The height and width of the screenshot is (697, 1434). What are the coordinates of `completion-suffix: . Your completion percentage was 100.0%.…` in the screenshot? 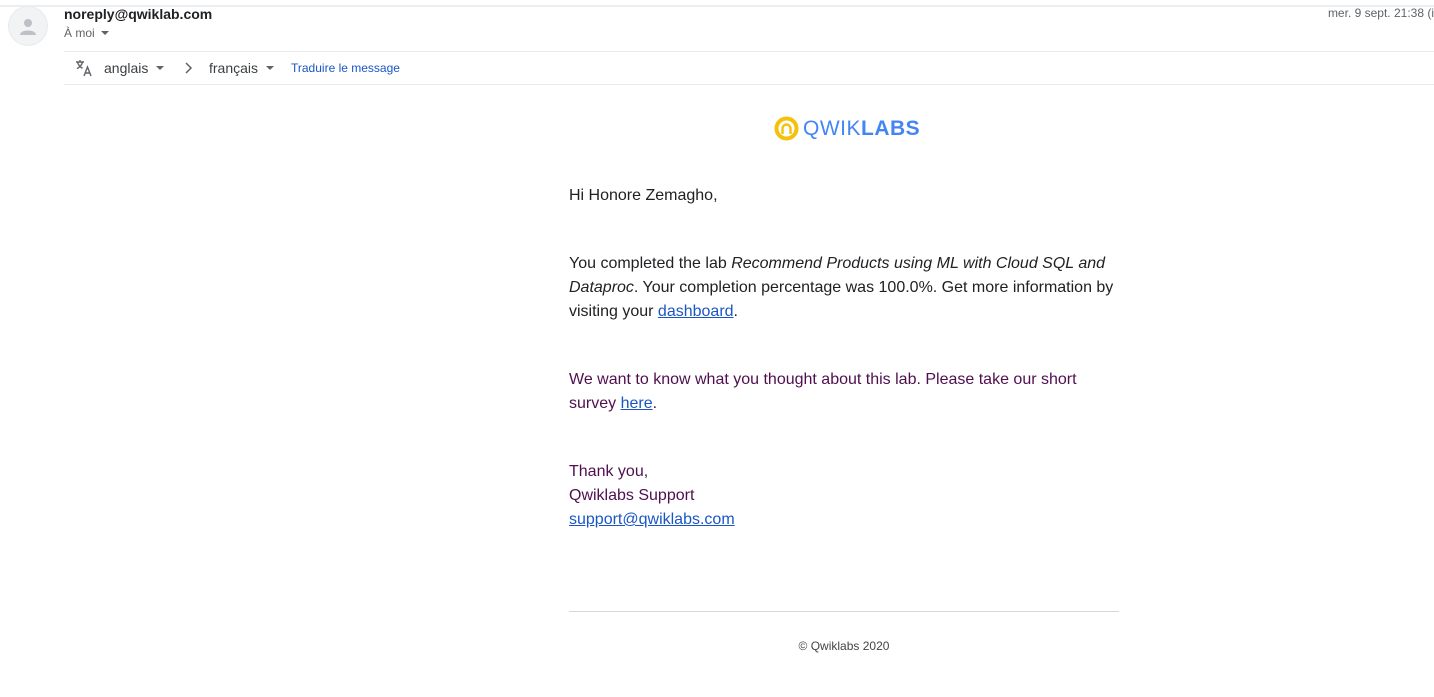 It's located at (841, 299).